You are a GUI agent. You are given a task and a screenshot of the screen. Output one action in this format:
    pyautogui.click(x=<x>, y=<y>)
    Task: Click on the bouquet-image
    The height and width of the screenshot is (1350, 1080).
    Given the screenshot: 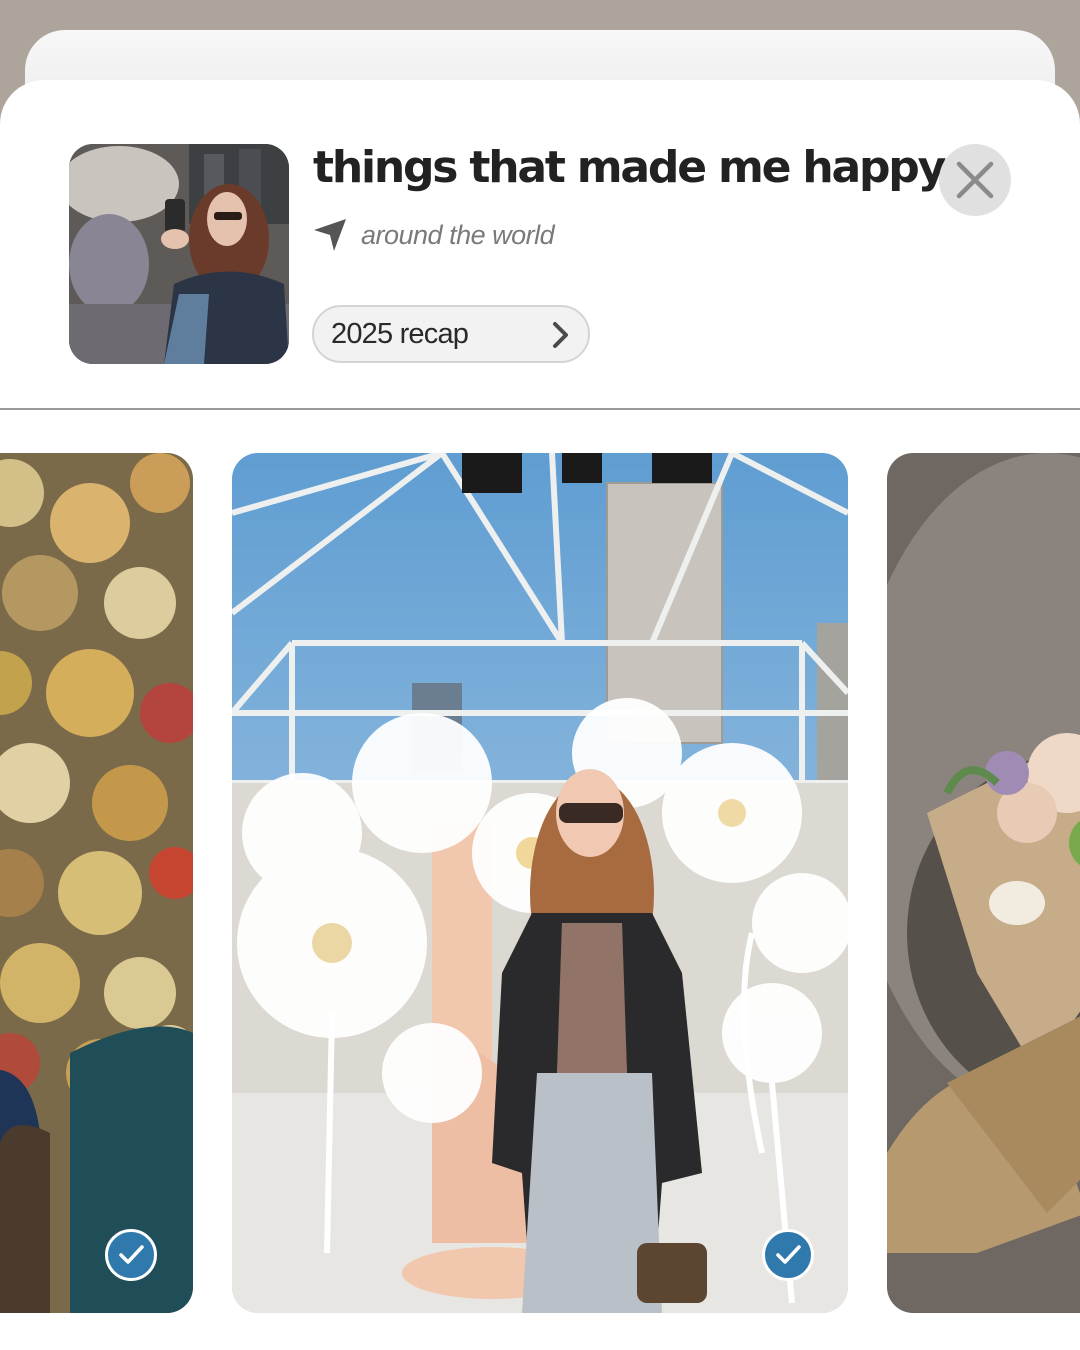 What is the action you would take?
    pyautogui.click(x=983, y=883)
    